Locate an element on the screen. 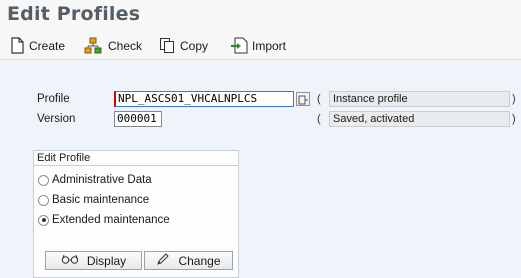  radio-basic-maintenance: Basic maintenance is located at coordinates (93, 200).